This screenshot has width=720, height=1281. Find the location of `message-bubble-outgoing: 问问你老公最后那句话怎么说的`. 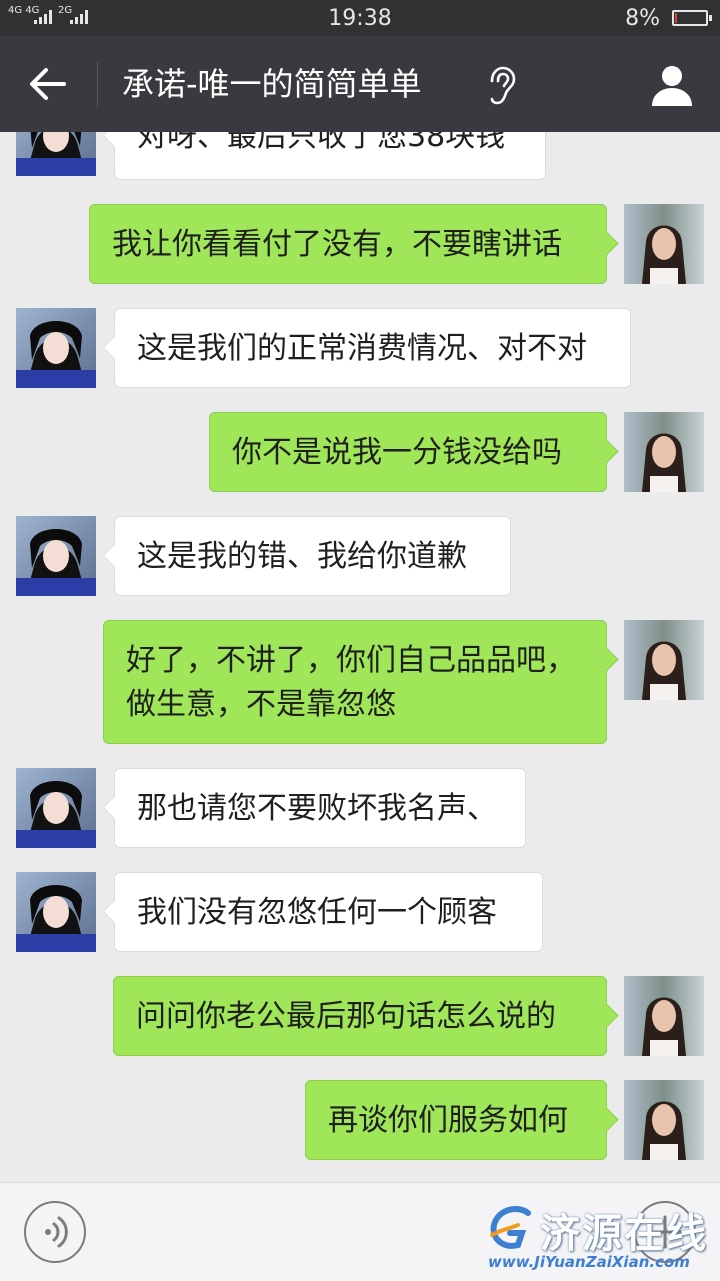

message-bubble-outgoing: 问问你老公最后那句话怎么说的 is located at coordinates (360, 1016).